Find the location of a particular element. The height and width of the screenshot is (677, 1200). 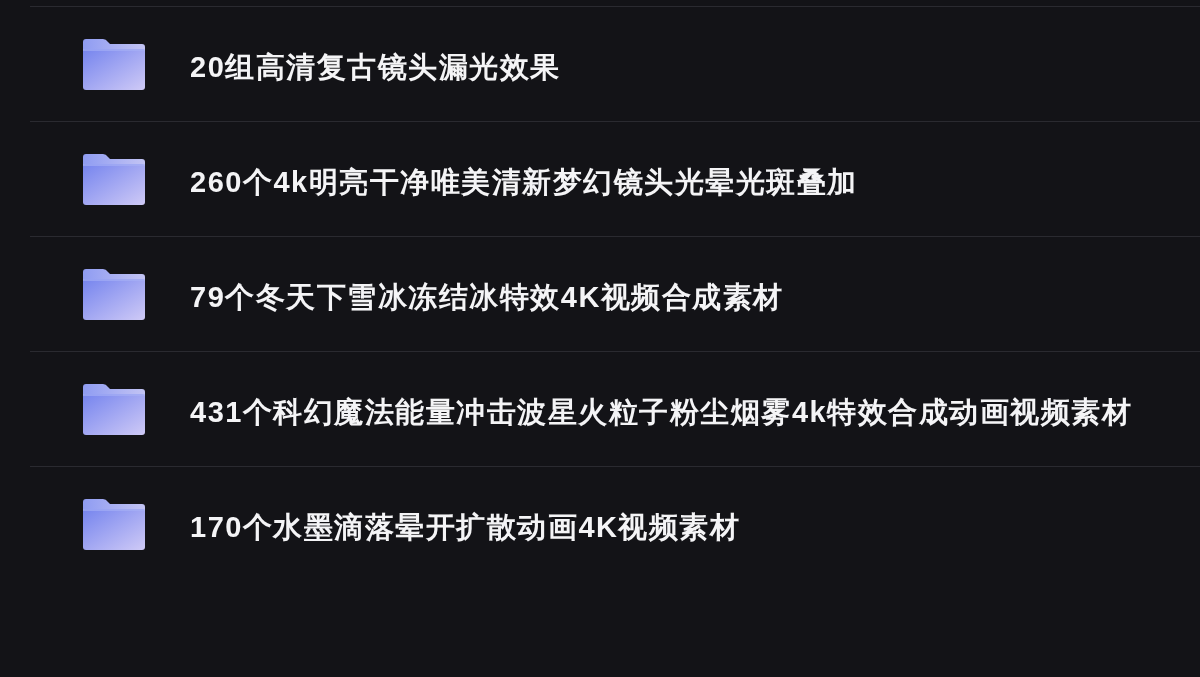

folder-name: 260个4k明亮干净唯美清新梦幻镜头光晕光斑叠加 is located at coordinates (524, 182).